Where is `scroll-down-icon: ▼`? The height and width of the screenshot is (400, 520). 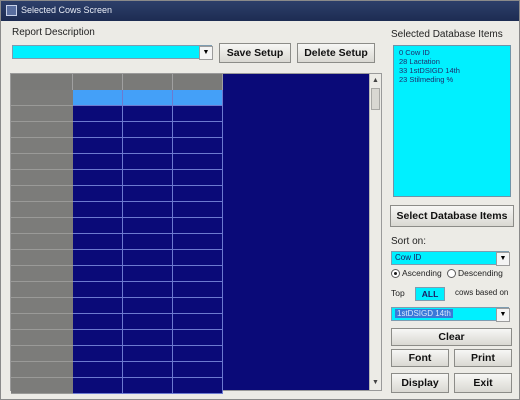 scroll-down-icon: ▼ is located at coordinates (375, 383).